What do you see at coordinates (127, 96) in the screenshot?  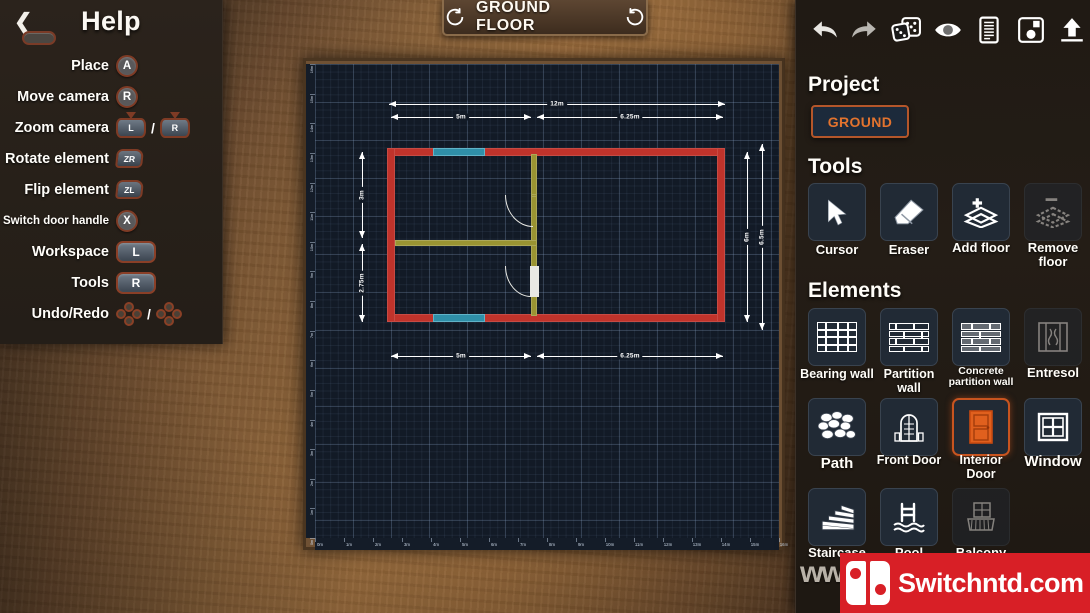 I see `button-glyph-r: R` at bounding box center [127, 96].